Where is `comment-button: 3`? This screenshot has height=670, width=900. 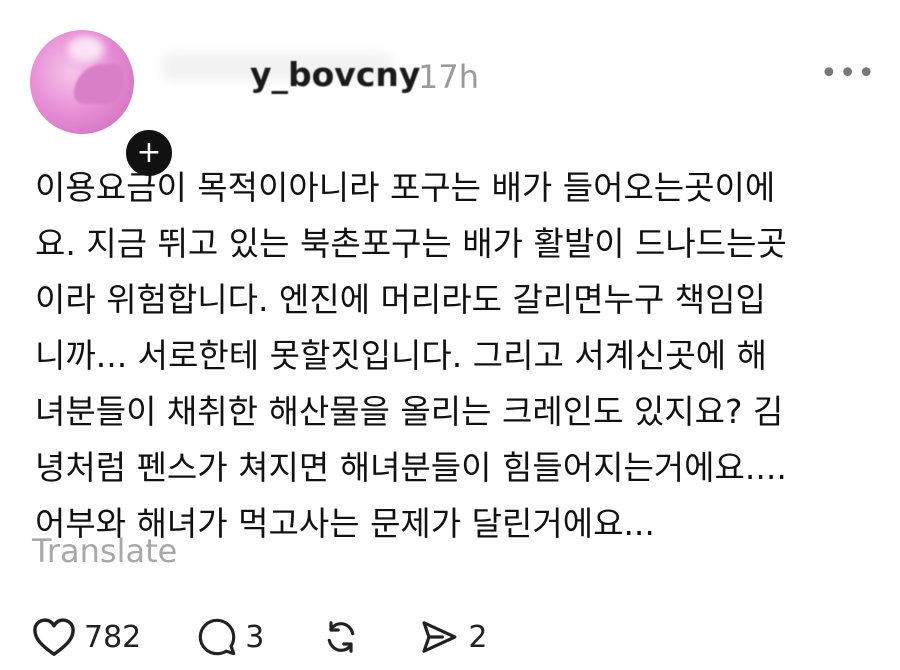
comment-button: 3 is located at coordinates (230, 637).